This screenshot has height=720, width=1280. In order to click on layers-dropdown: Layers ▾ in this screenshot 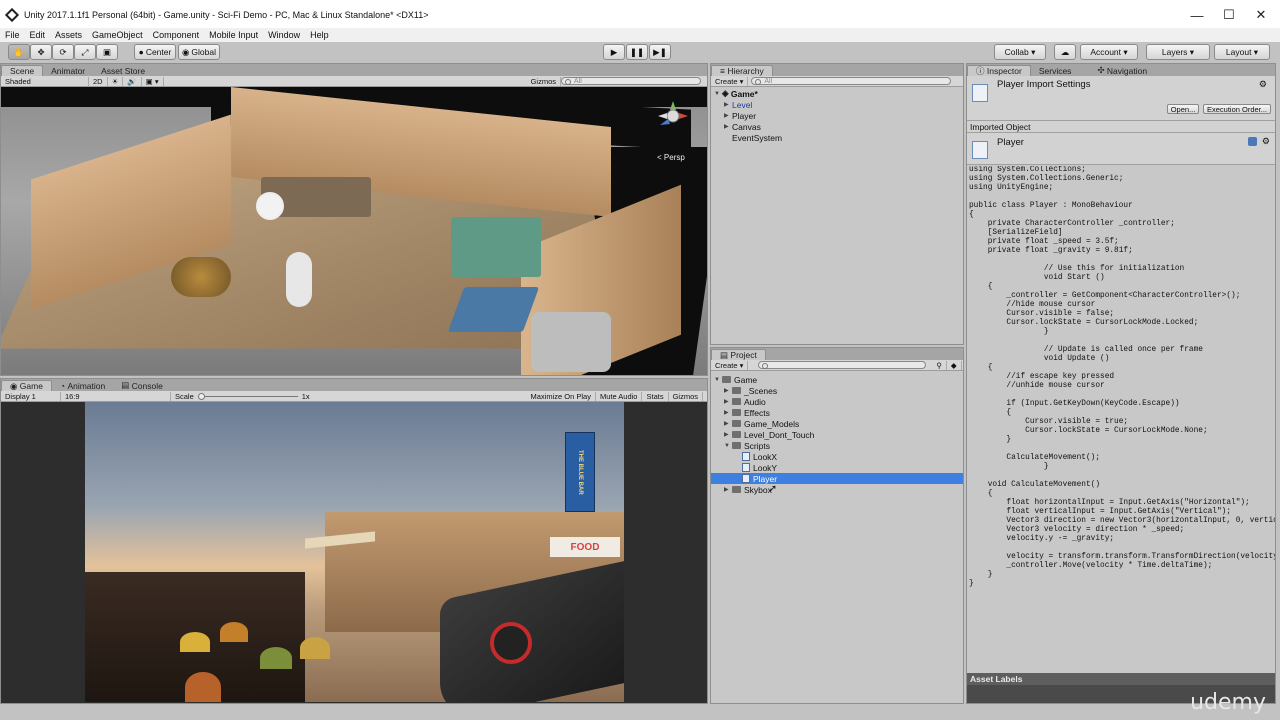, I will do `click(1178, 52)`.